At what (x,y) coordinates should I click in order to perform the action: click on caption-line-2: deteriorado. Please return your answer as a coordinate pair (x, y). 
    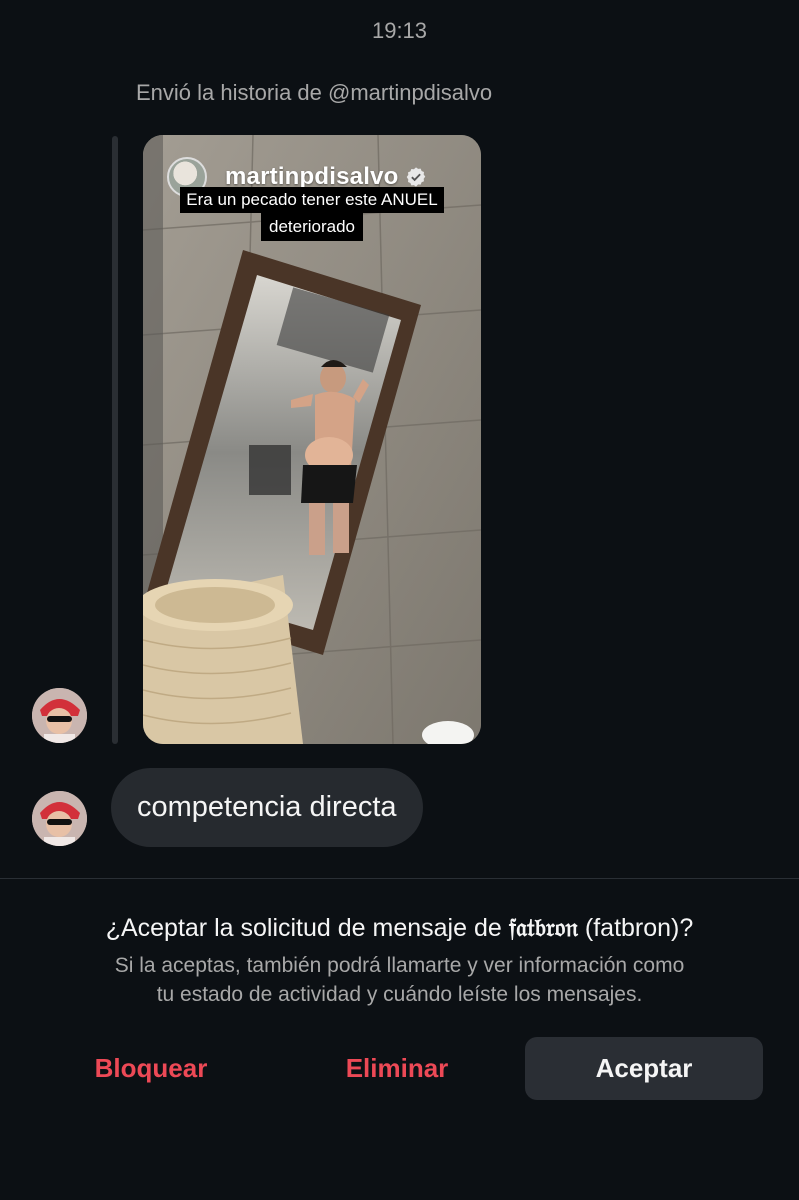
    Looking at the image, I should click on (311, 227).